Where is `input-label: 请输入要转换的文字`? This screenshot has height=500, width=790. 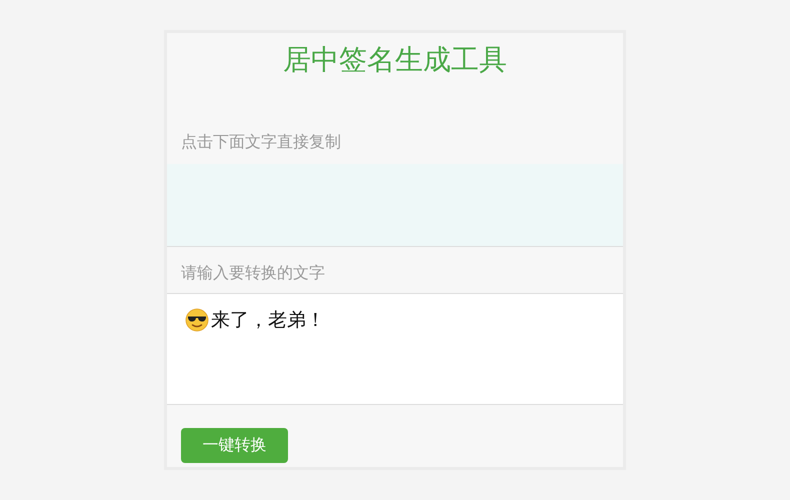 input-label: 请输入要转换的文字 is located at coordinates (253, 273).